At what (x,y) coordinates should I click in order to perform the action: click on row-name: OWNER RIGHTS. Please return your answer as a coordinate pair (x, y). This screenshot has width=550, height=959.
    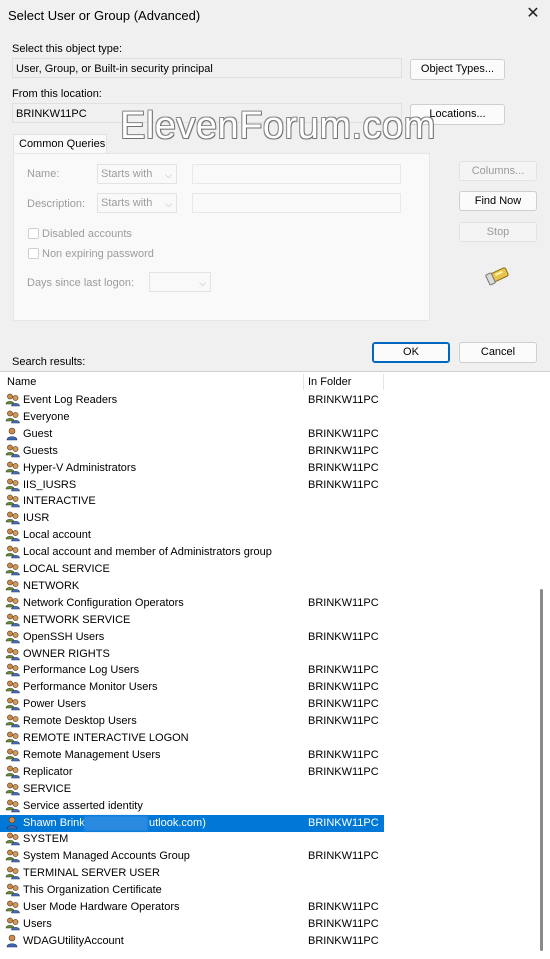
    Looking at the image, I should click on (66, 653).